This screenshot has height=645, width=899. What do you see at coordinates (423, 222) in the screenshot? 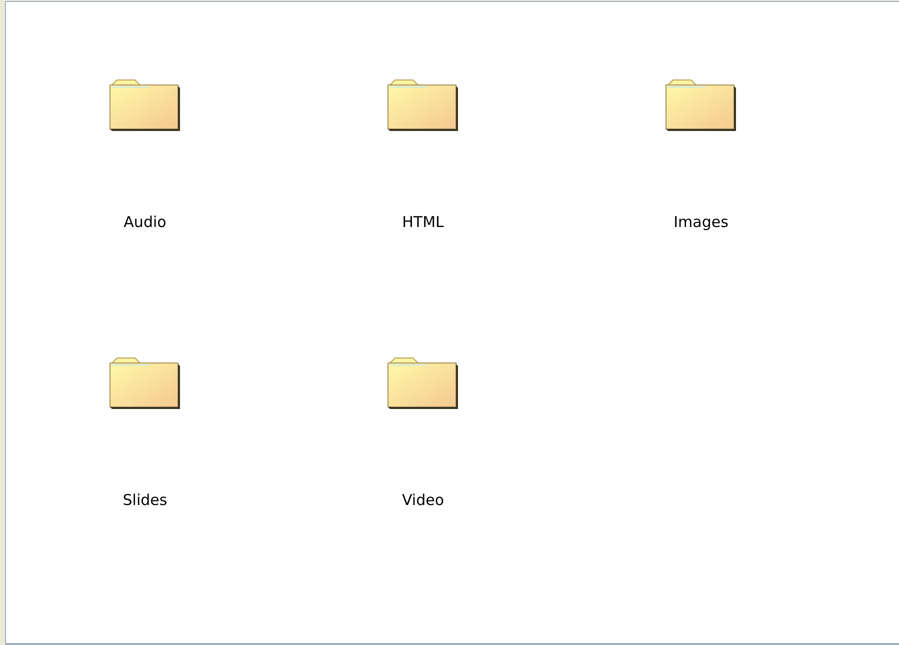
I see `folder-name: HTML` at bounding box center [423, 222].